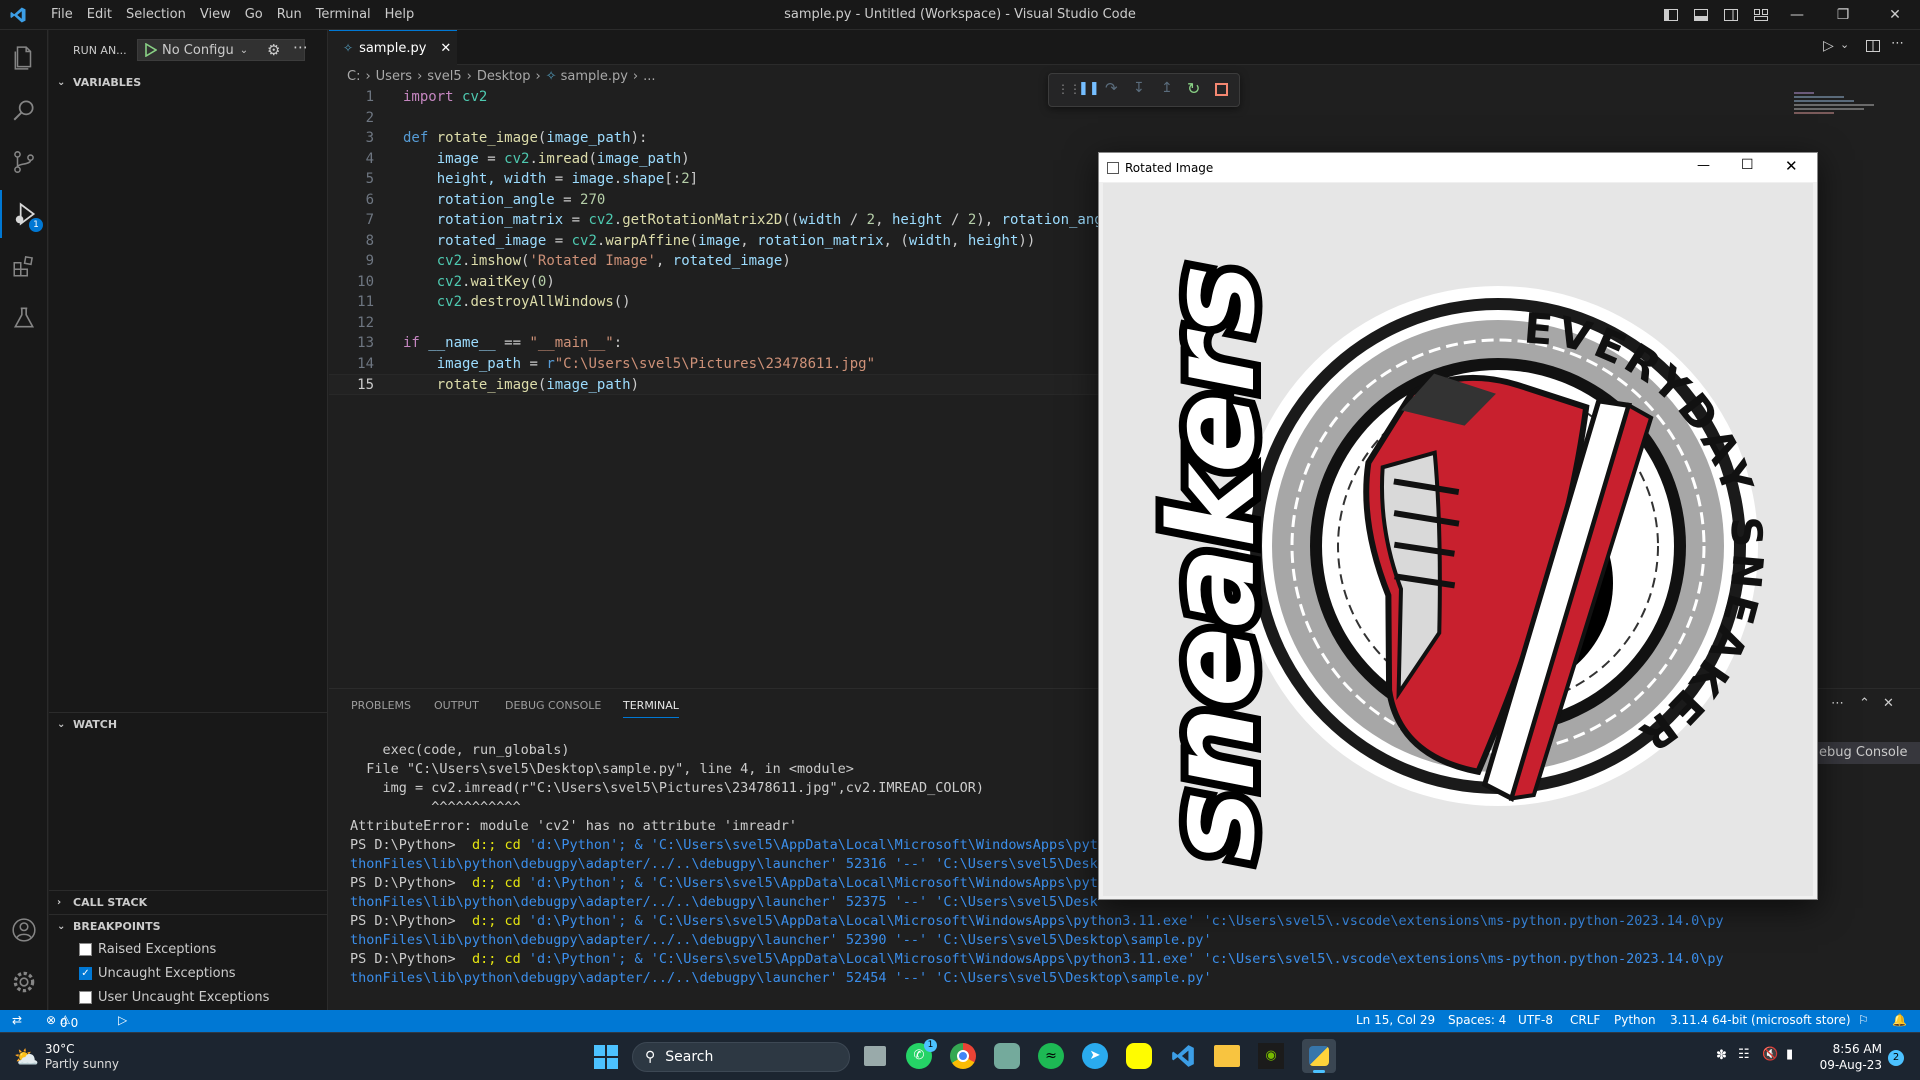 The height and width of the screenshot is (1080, 1920). I want to click on snapchat-icon, so click(1139, 1056).